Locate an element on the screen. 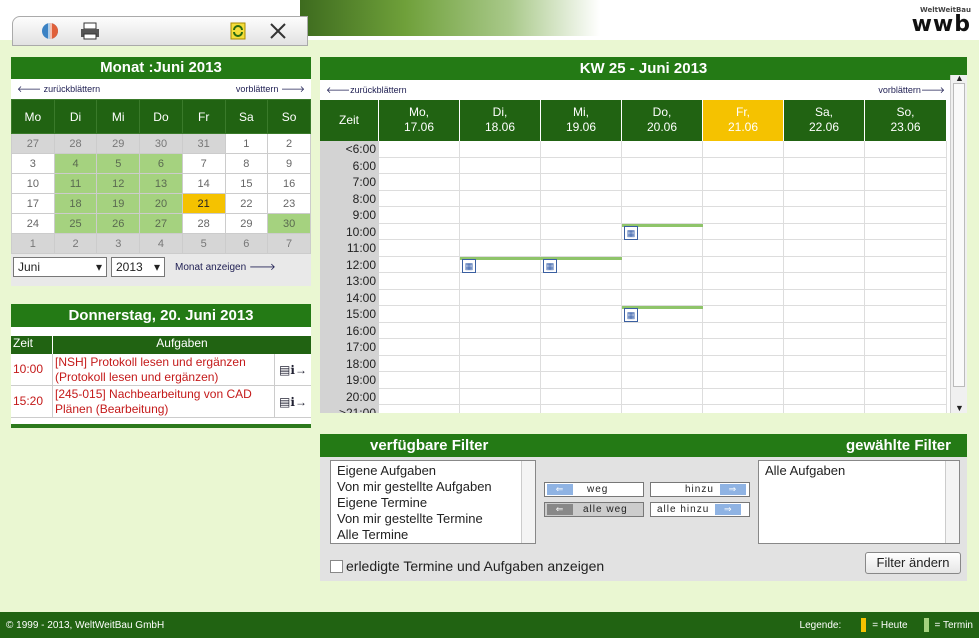  calendar-day: 4 is located at coordinates (75, 163).